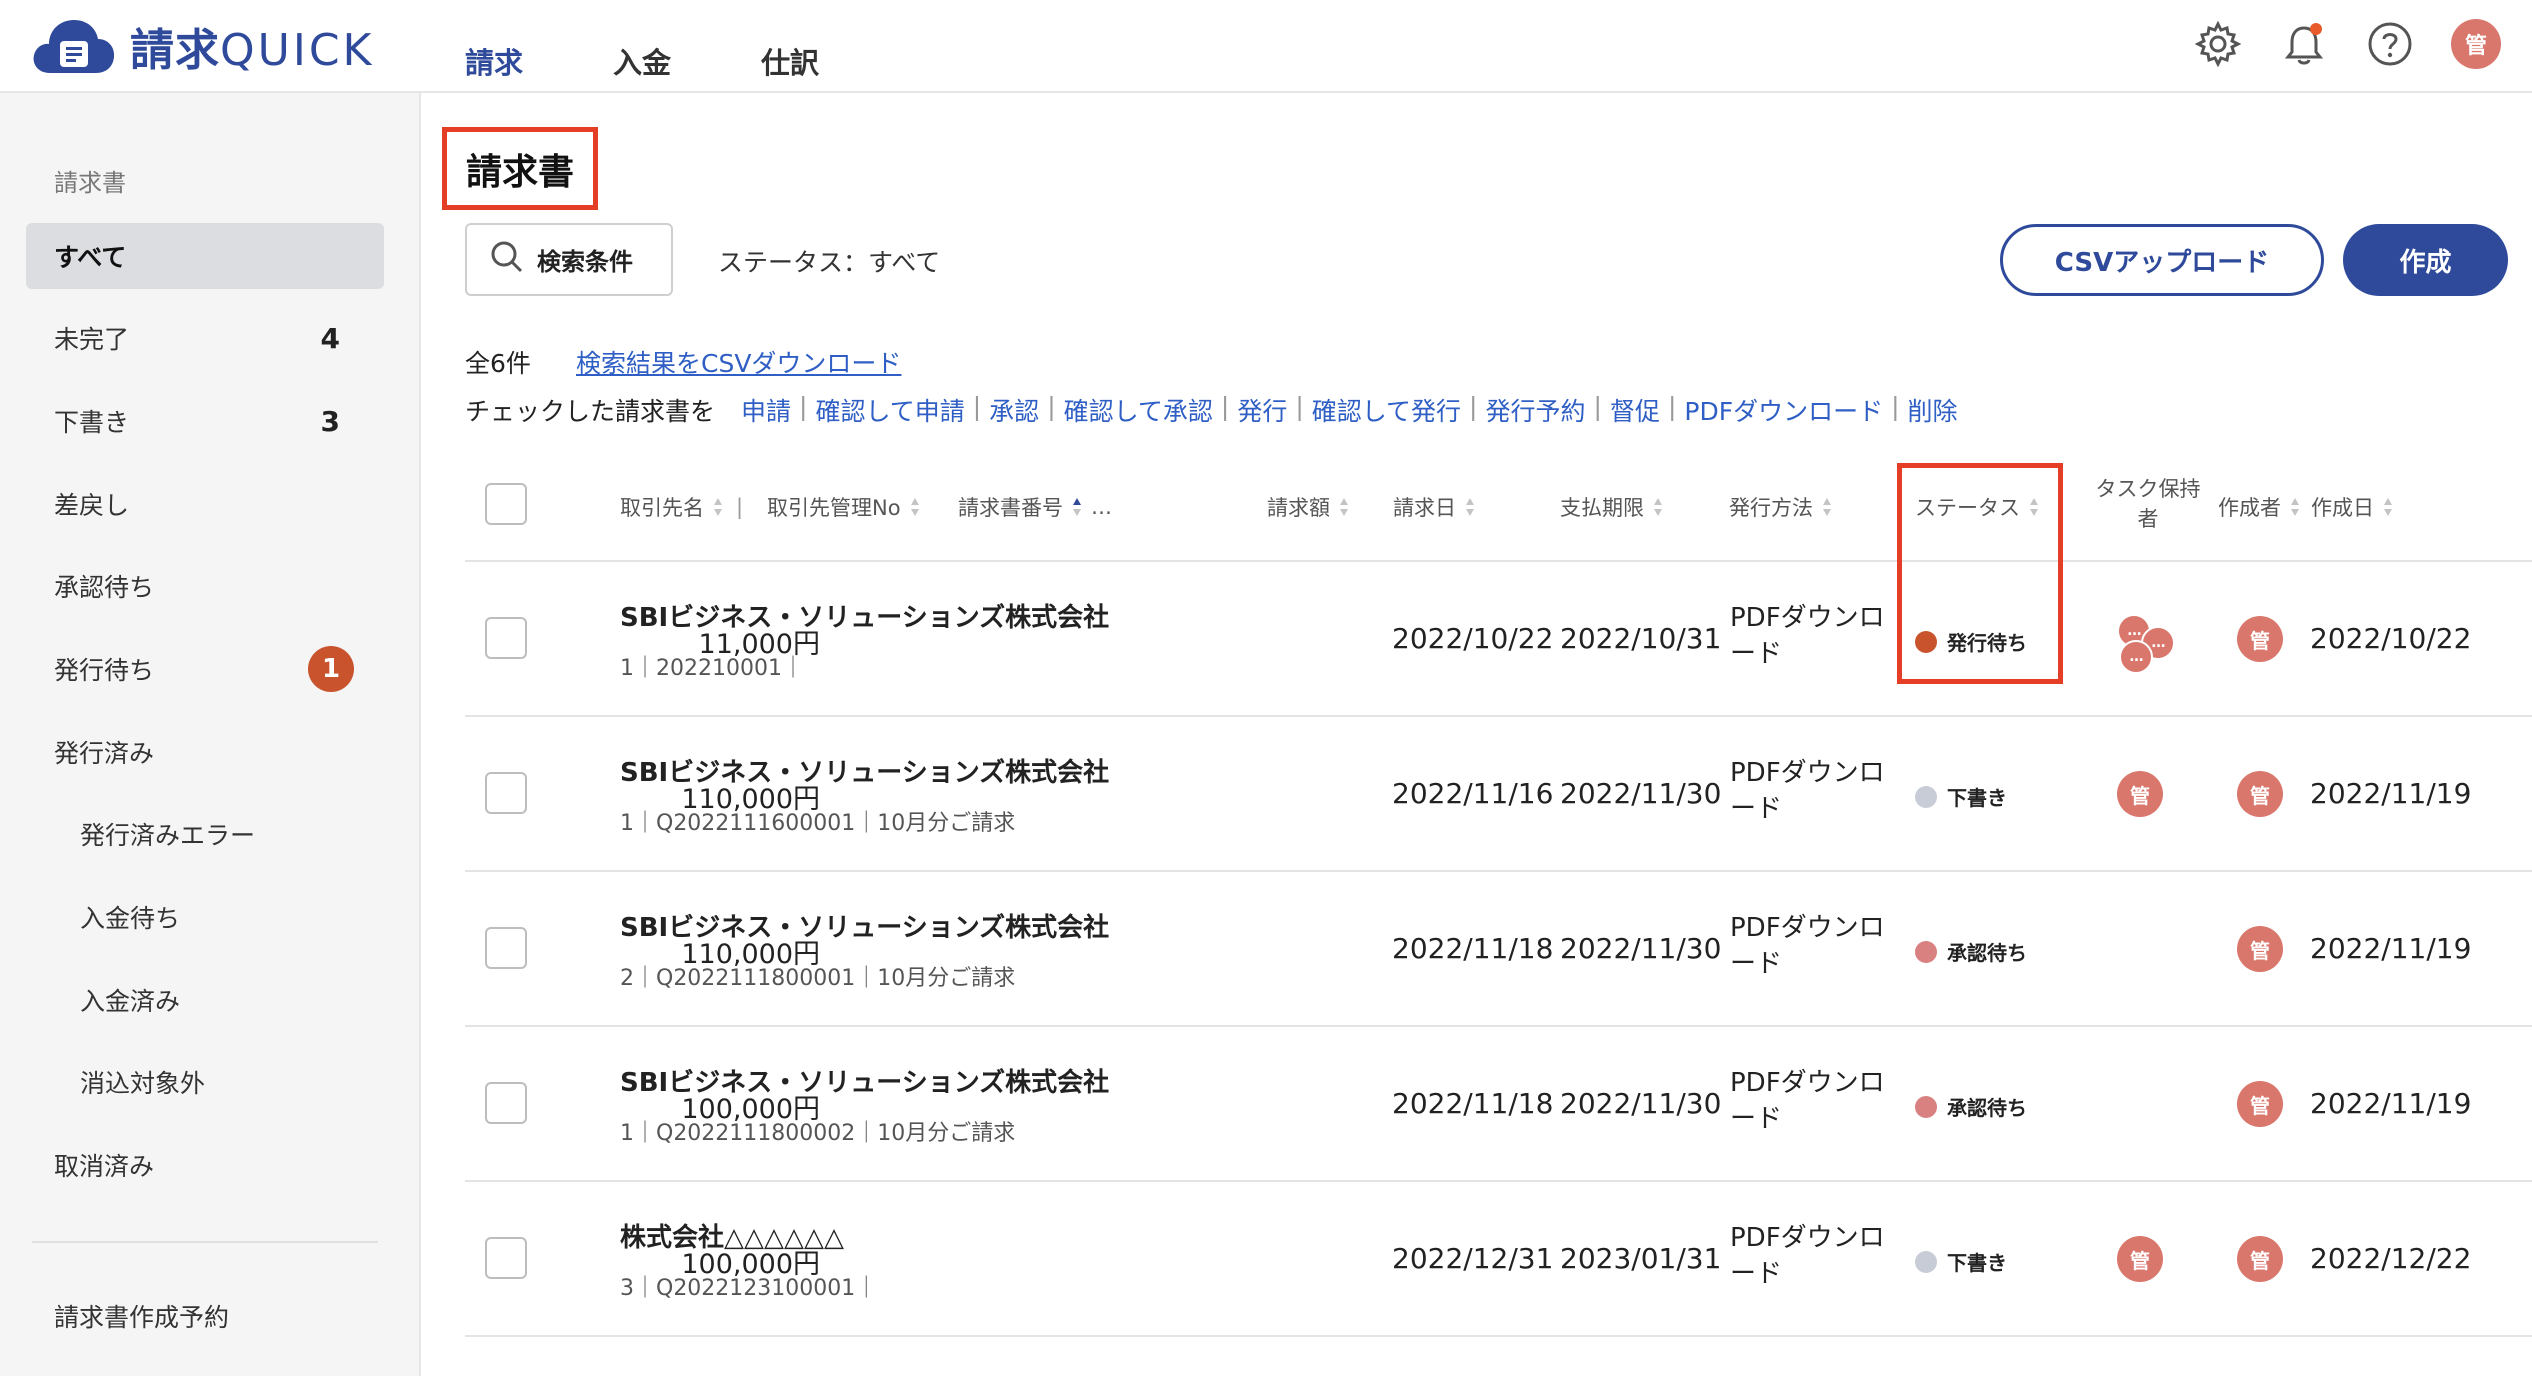 Image resolution: width=2532 pixels, height=1376 pixels. What do you see at coordinates (2304, 44) in the screenshot?
I see `bell-icon` at bounding box center [2304, 44].